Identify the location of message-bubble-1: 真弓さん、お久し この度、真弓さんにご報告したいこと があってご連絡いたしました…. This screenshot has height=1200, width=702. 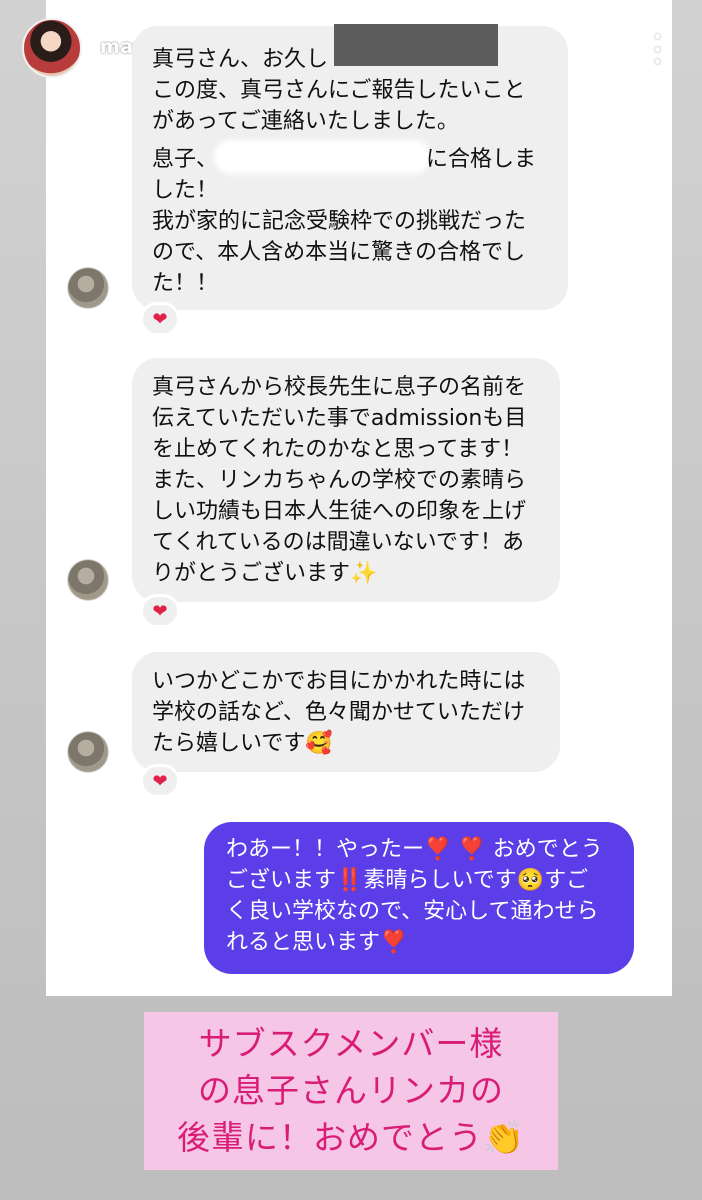
(350, 168).